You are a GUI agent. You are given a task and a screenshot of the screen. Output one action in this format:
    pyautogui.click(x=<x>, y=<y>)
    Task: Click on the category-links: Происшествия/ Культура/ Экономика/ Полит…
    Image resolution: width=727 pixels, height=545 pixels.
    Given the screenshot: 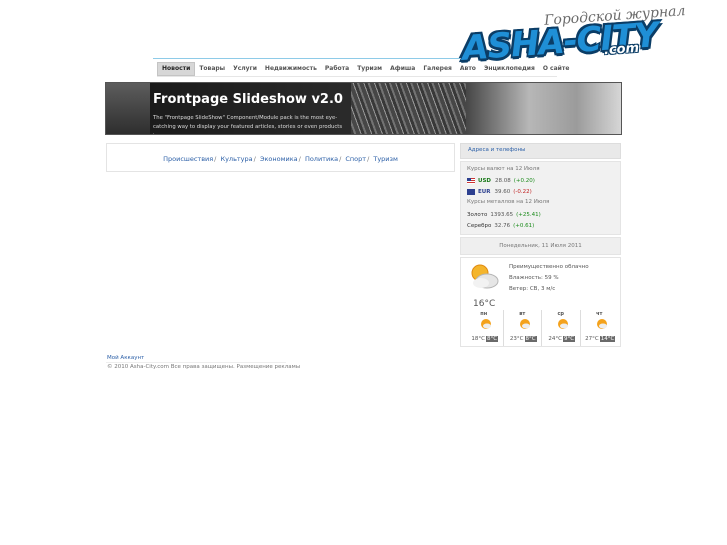 What is the action you would take?
    pyautogui.click(x=280, y=159)
    